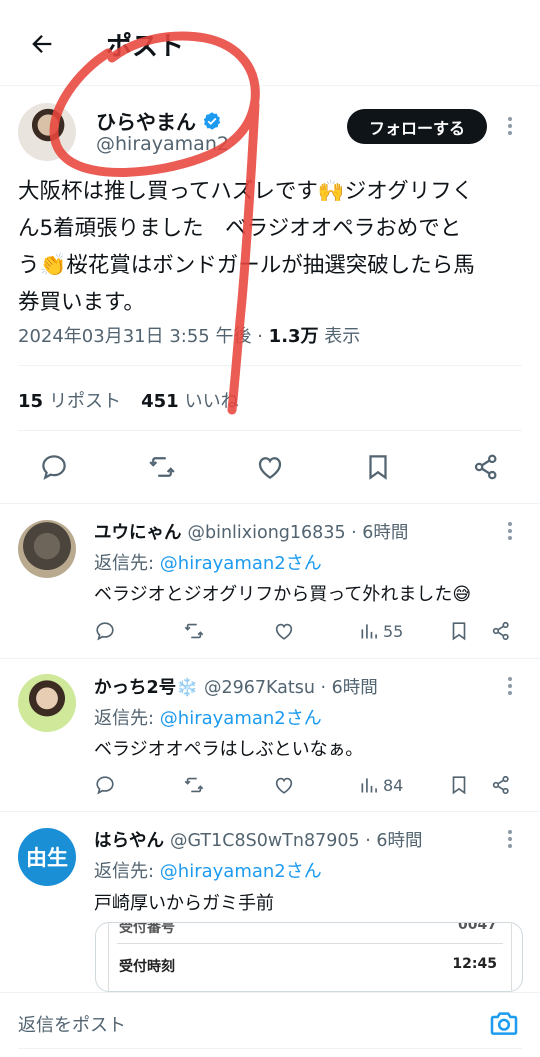 The height and width of the screenshot is (1057, 540). I want to click on reply-author-name: ユウにゃん, so click(138, 533).